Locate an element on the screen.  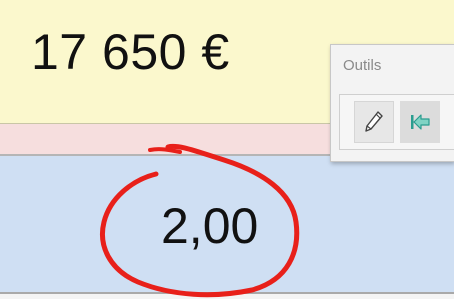
tools-button-bar is located at coordinates (396, 122).